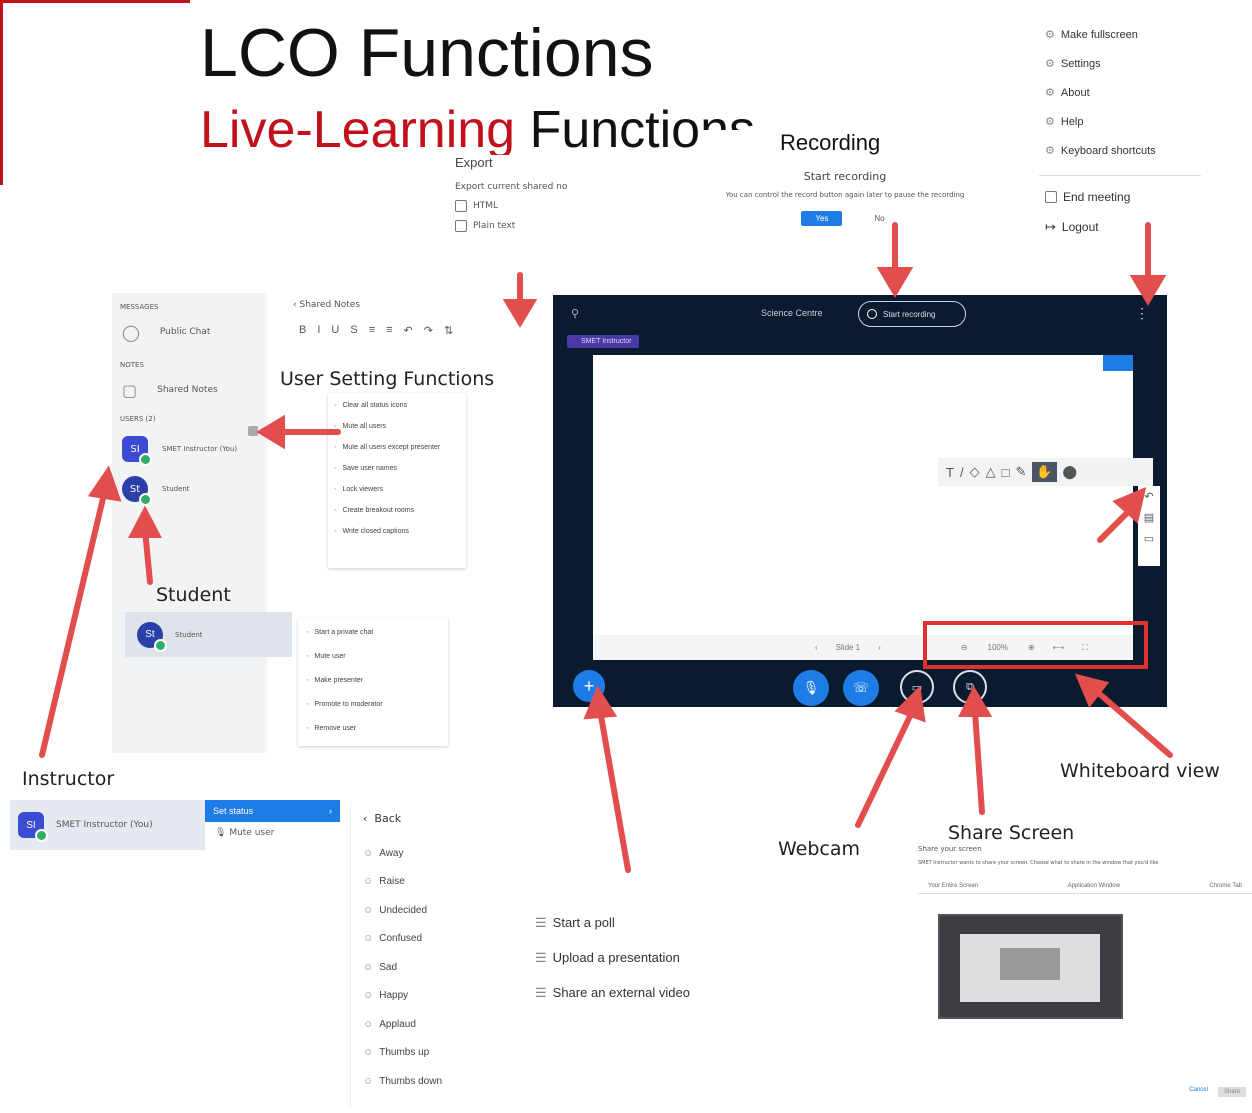 The height and width of the screenshot is (1113, 1252). Describe the element at coordinates (1132, 722) in the screenshot. I see `arrow-whiteboard` at that location.